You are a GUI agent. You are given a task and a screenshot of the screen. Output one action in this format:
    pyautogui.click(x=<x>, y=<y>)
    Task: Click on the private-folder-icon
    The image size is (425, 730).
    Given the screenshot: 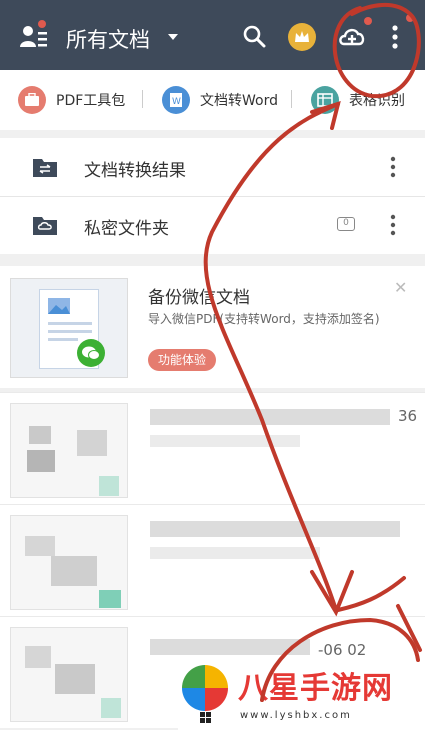 What is the action you would take?
    pyautogui.click(x=45, y=226)
    